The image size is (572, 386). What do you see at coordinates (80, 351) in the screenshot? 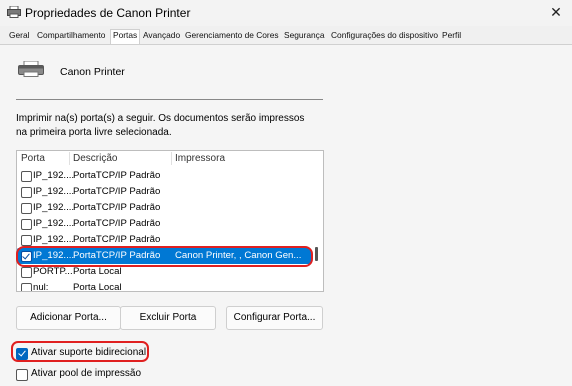
I see `bidirectional-highlight-outline` at bounding box center [80, 351].